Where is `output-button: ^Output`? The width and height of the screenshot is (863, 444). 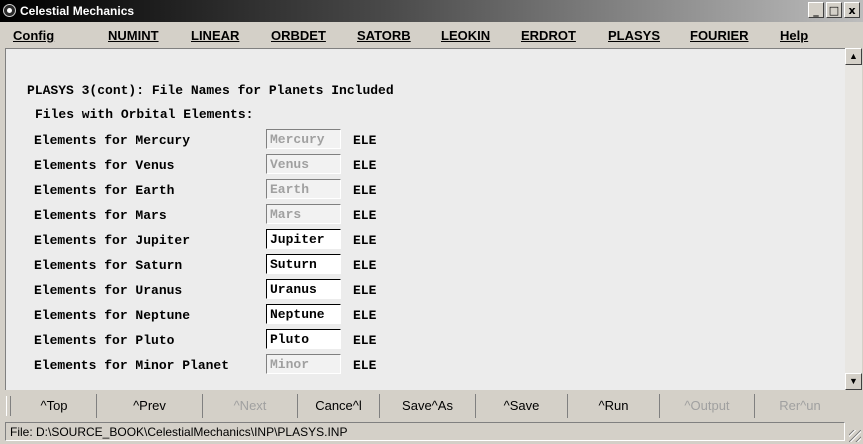 output-button: ^Output is located at coordinates (707, 406).